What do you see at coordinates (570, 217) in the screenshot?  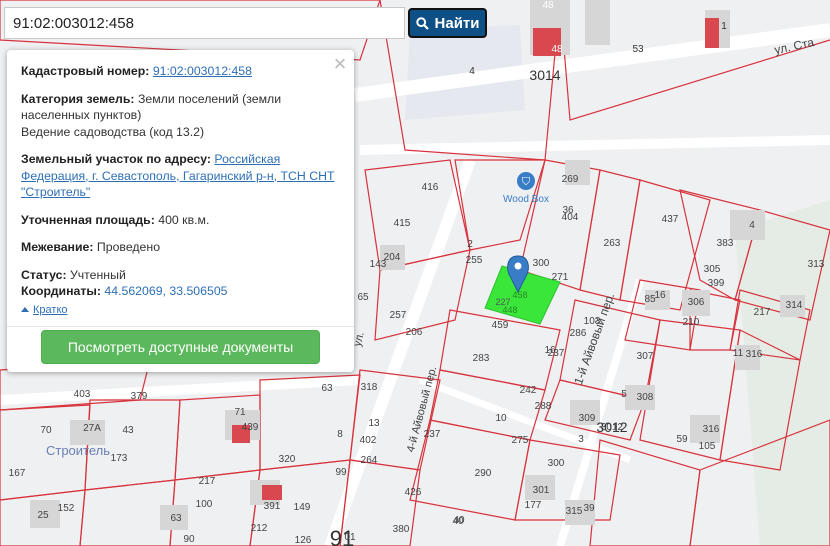 I see `parcel-number: 404` at bounding box center [570, 217].